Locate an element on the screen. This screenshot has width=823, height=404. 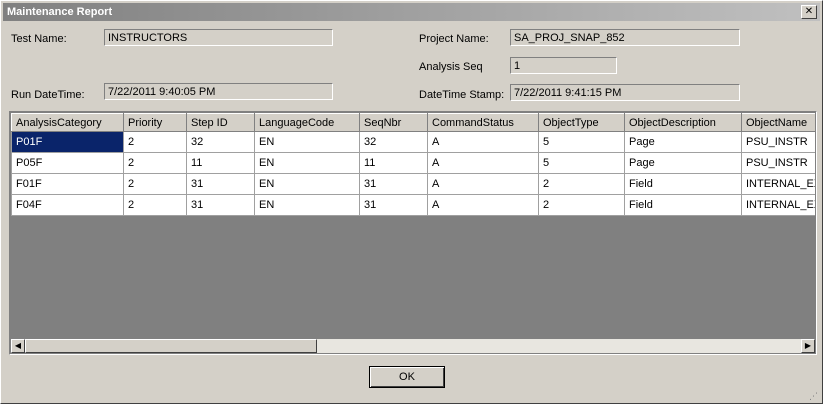
col-header: SeqNbr is located at coordinates (393, 122).